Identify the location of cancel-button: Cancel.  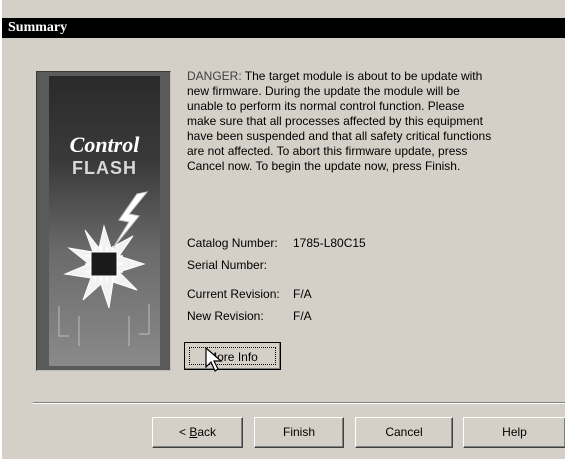
(404, 432).